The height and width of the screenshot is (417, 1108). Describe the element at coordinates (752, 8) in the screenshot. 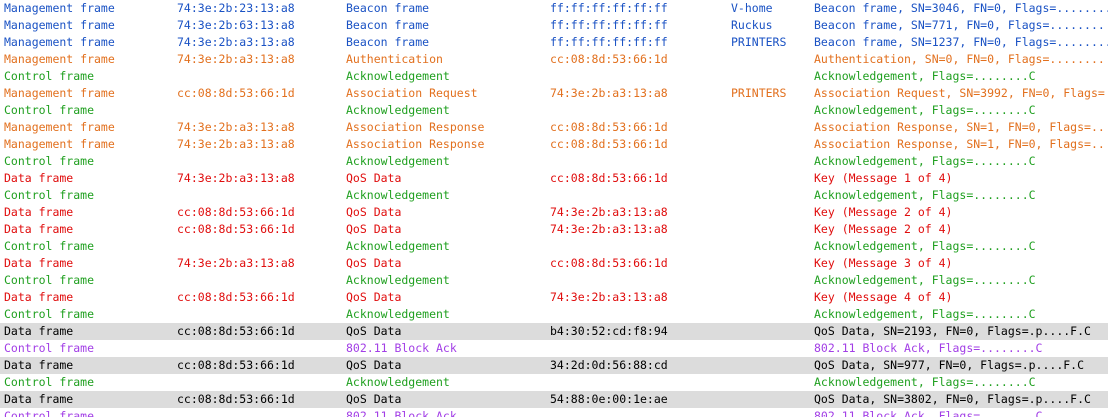

I see `ssid-cell: V-home` at that location.